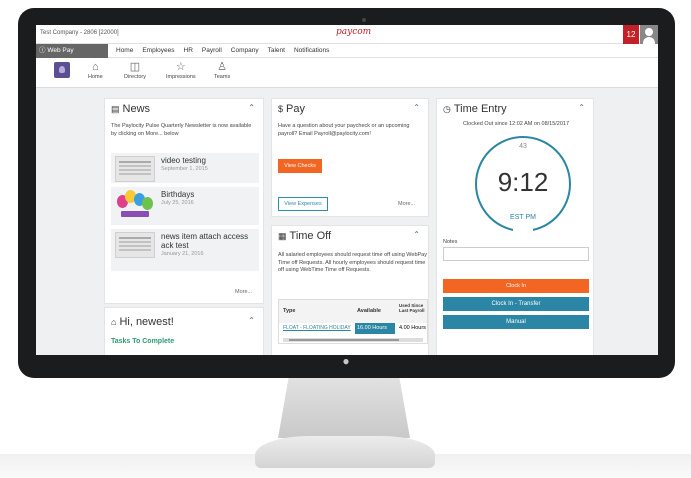 The width and height of the screenshot is (691, 478). What do you see at coordinates (412, 328) in the screenshot?
I see `used-hours: 4.00 Hours` at bounding box center [412, 328].